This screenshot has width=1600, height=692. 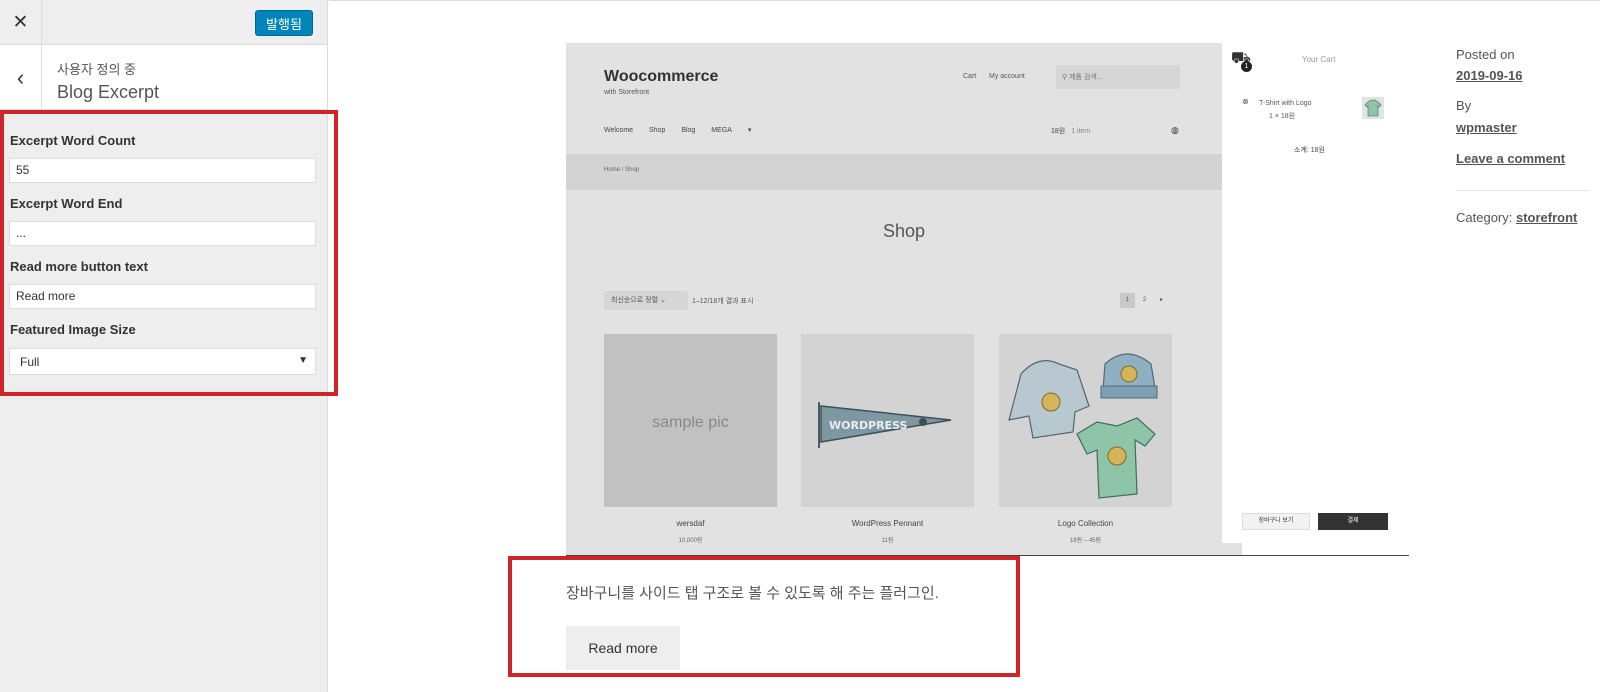 What do you see at coordinates (887, 541) in the screenshot?
I see `product-price-pennant: 11원` at bounding box center [887, 541].